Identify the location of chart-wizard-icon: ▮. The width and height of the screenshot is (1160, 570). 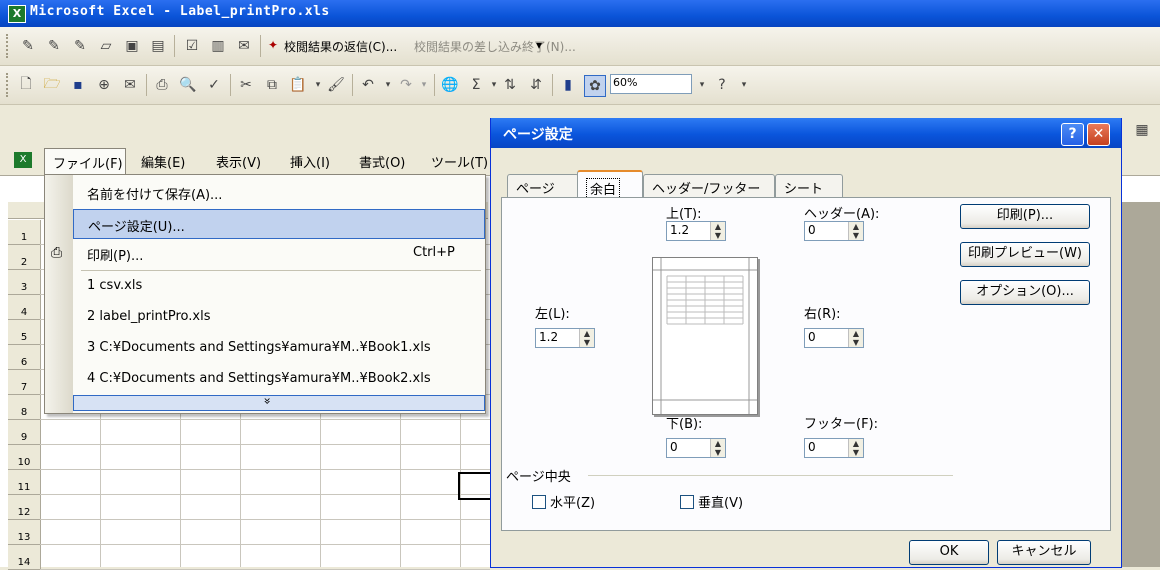
(568, 85).